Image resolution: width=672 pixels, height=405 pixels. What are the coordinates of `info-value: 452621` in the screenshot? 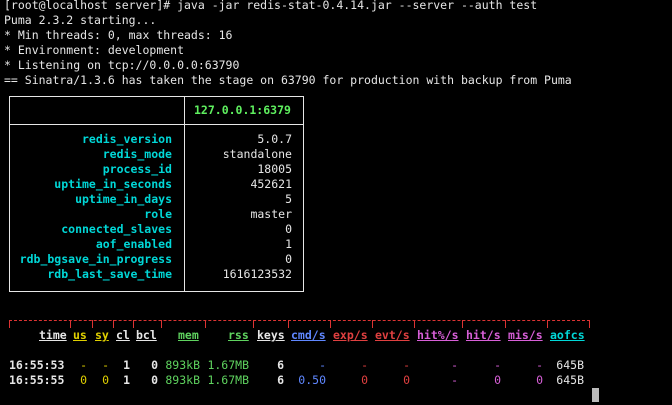 It's located at (271, 184).